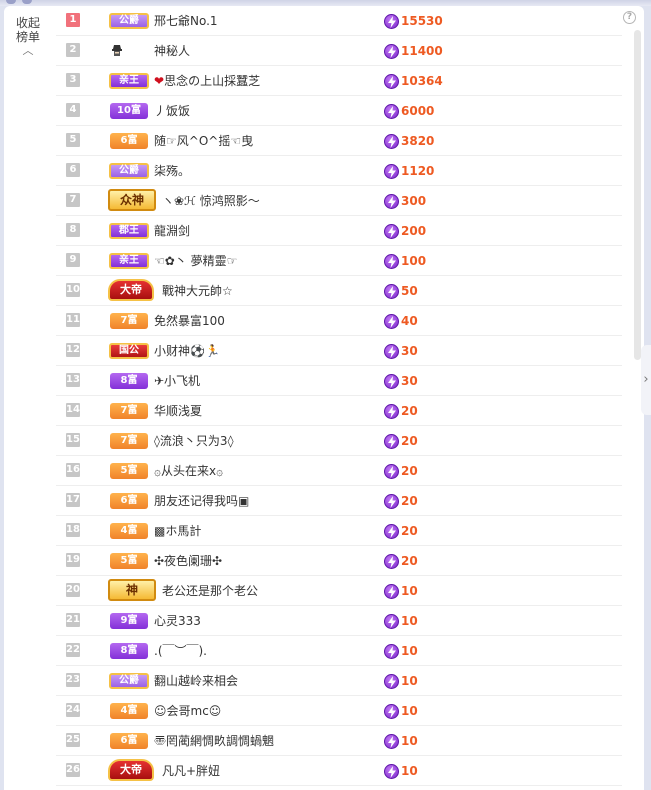  What do you see at coordinates (409, 140) in the screenshot?
I see `score: 3820` at bounding box center [409, 140].